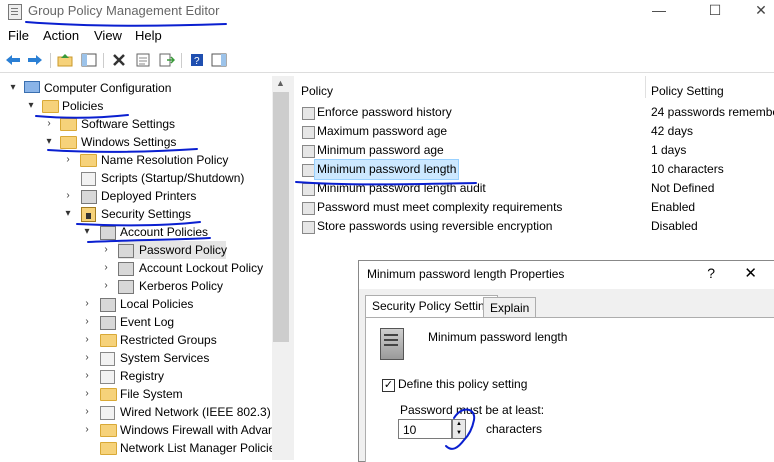  What do you see at coordinates (715, 11) in the screenshot?
I see `maximize-button: ☐` at bounding box center [715, 11].